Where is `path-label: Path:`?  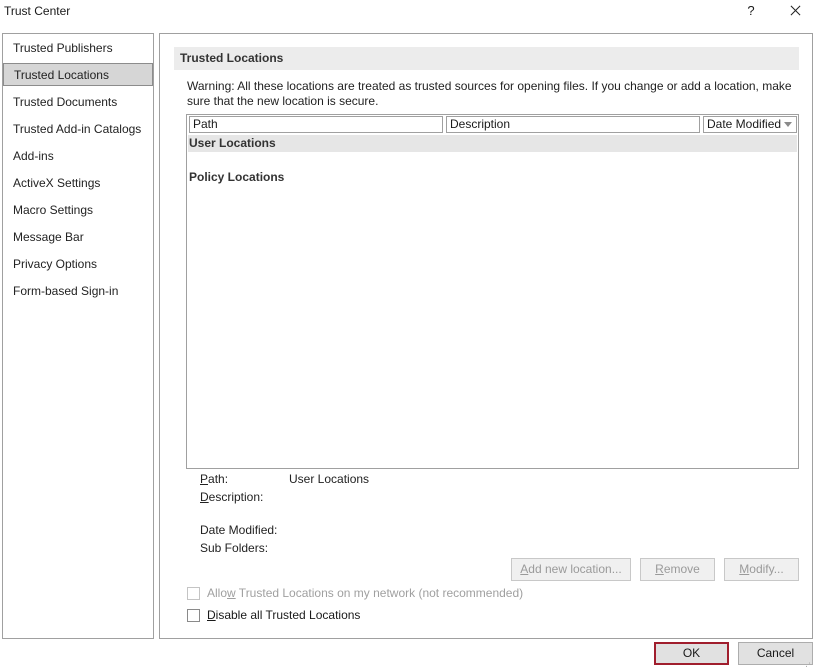
path-label: Path: is located at coordinates (214, 479).